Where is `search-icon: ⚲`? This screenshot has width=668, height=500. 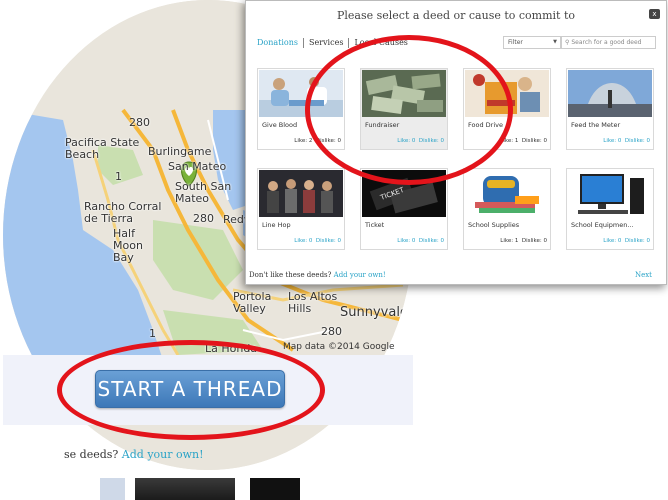
search-icon: ⚲ is located at coordinates (567, 42).